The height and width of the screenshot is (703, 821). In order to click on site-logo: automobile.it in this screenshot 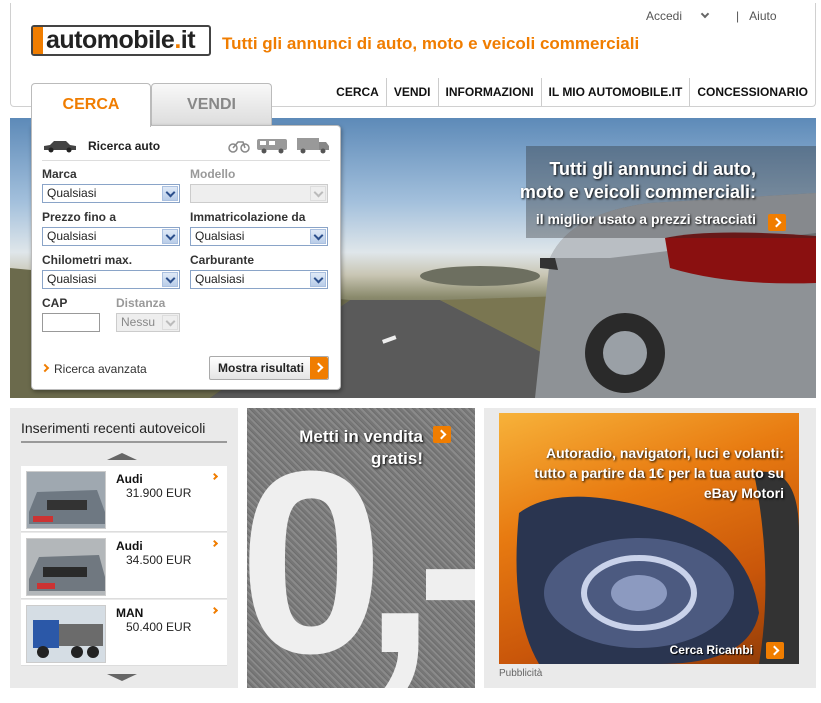, I will do `click(121, 40)`.